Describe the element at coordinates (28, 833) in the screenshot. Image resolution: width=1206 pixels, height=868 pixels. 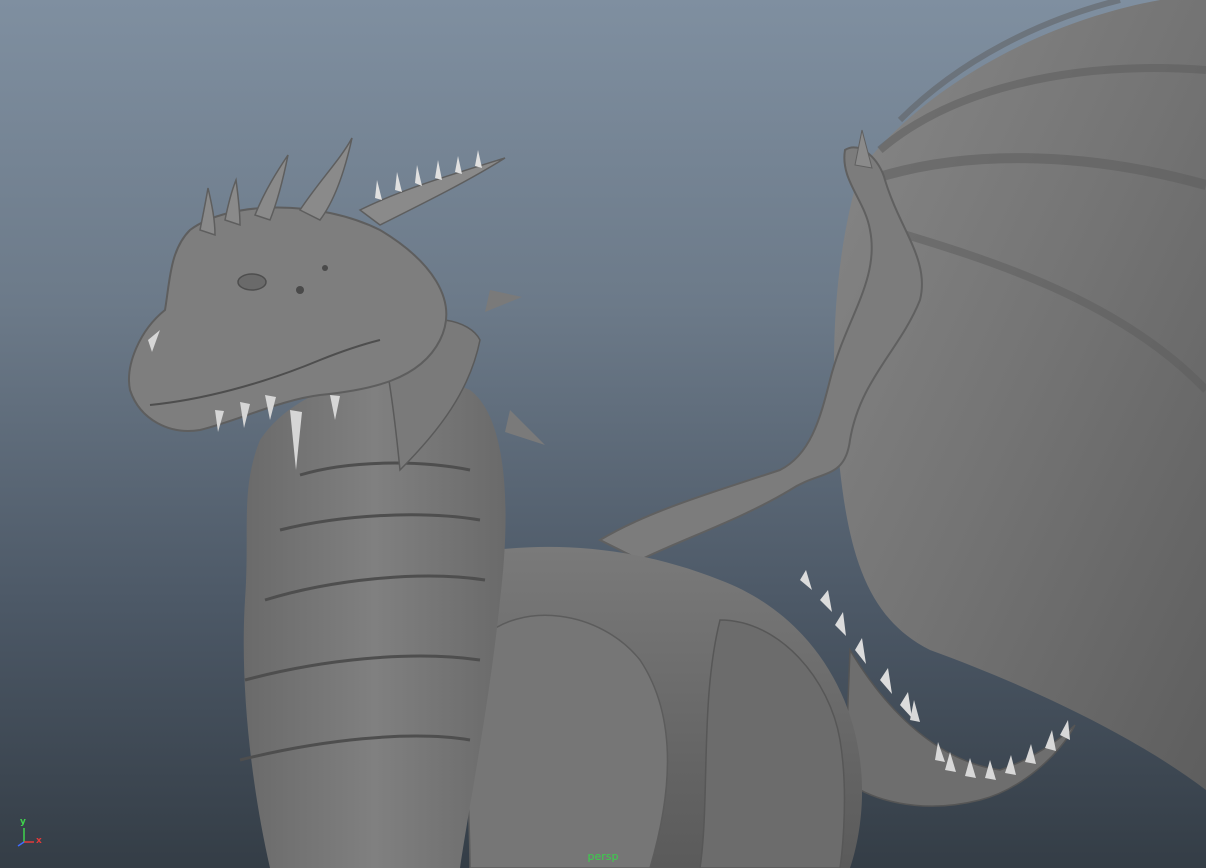
I see `axis-gizmo: y x` at that location.